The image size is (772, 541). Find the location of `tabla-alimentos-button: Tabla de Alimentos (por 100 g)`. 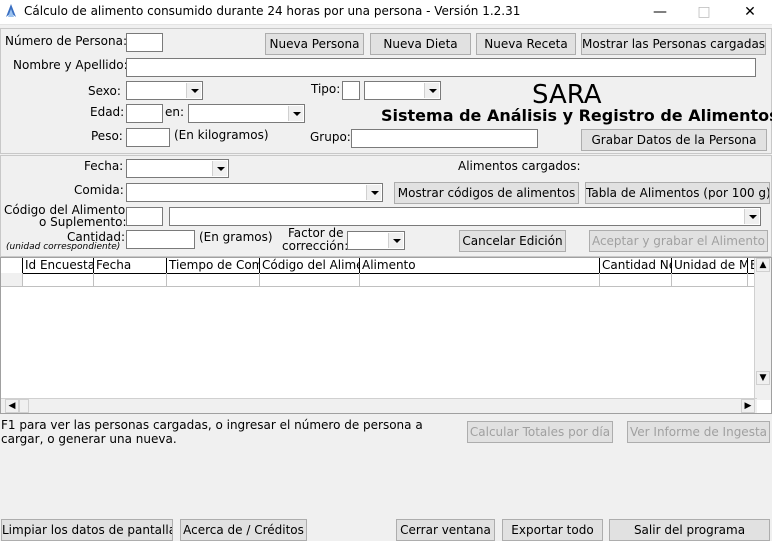

tabla-alimentos-button: Tabla de Alimentos (por 100 g) is located at coordinates (677, 193).